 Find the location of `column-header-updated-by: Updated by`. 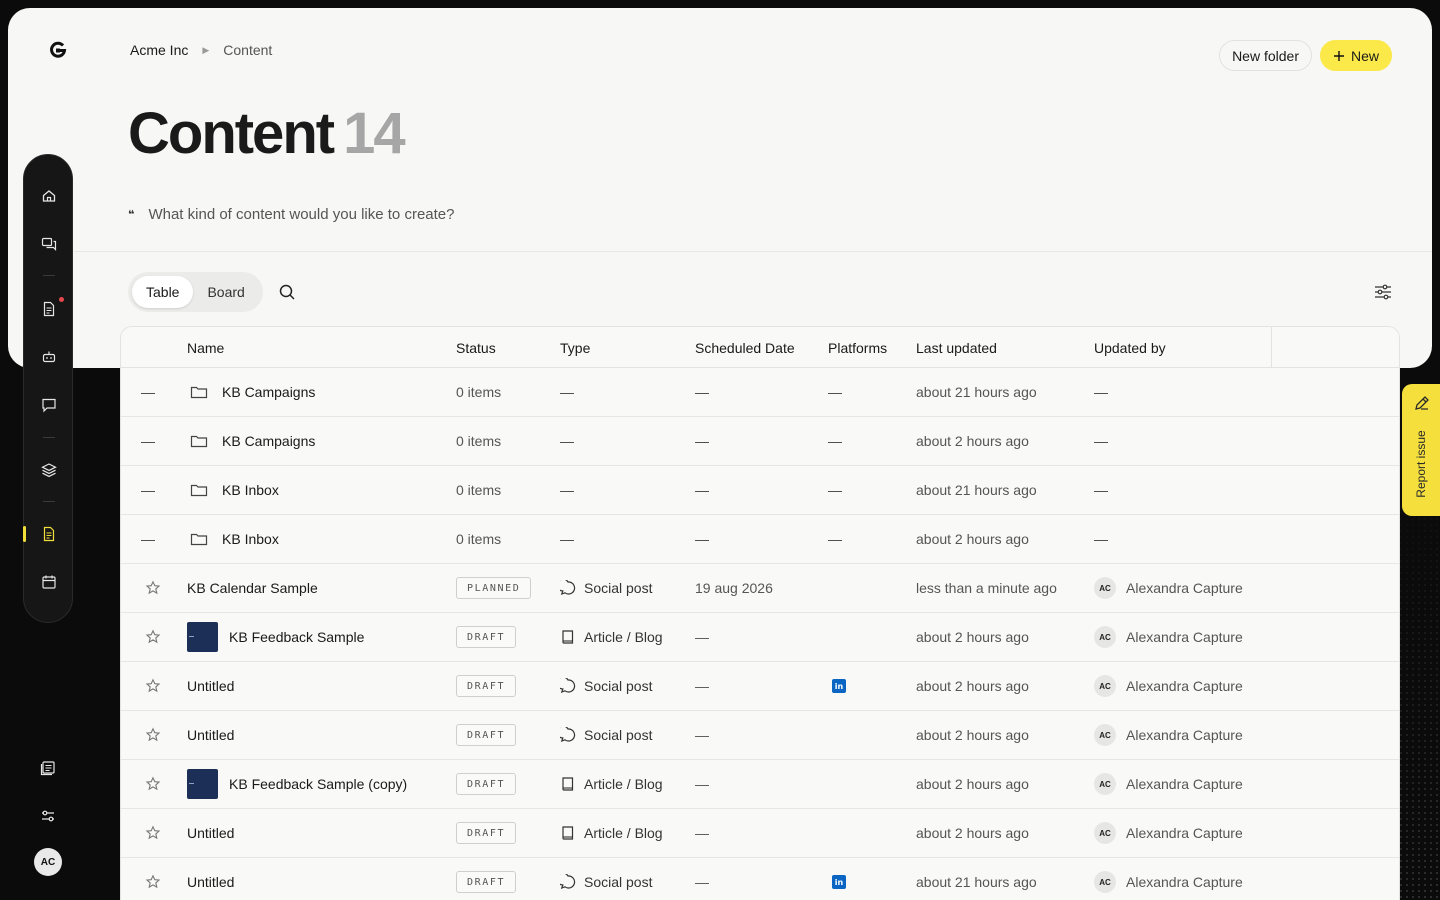

column-header-updated-by: Updated by is located at coordinates (1130, 347).